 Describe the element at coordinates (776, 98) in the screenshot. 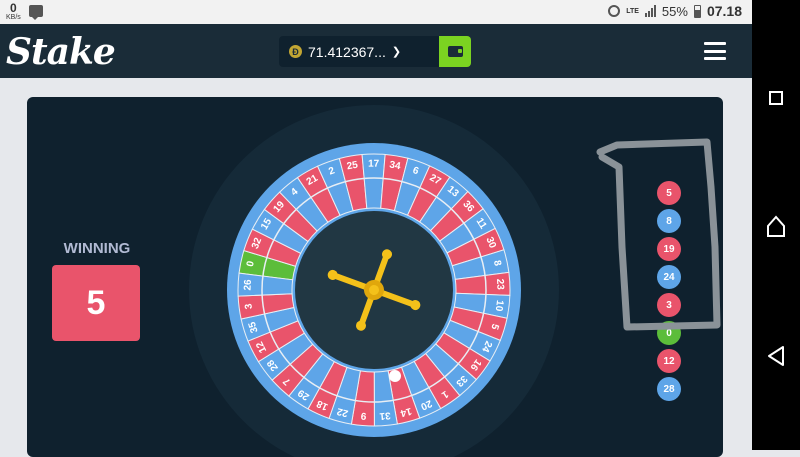

I see `recents-icon` at that location.